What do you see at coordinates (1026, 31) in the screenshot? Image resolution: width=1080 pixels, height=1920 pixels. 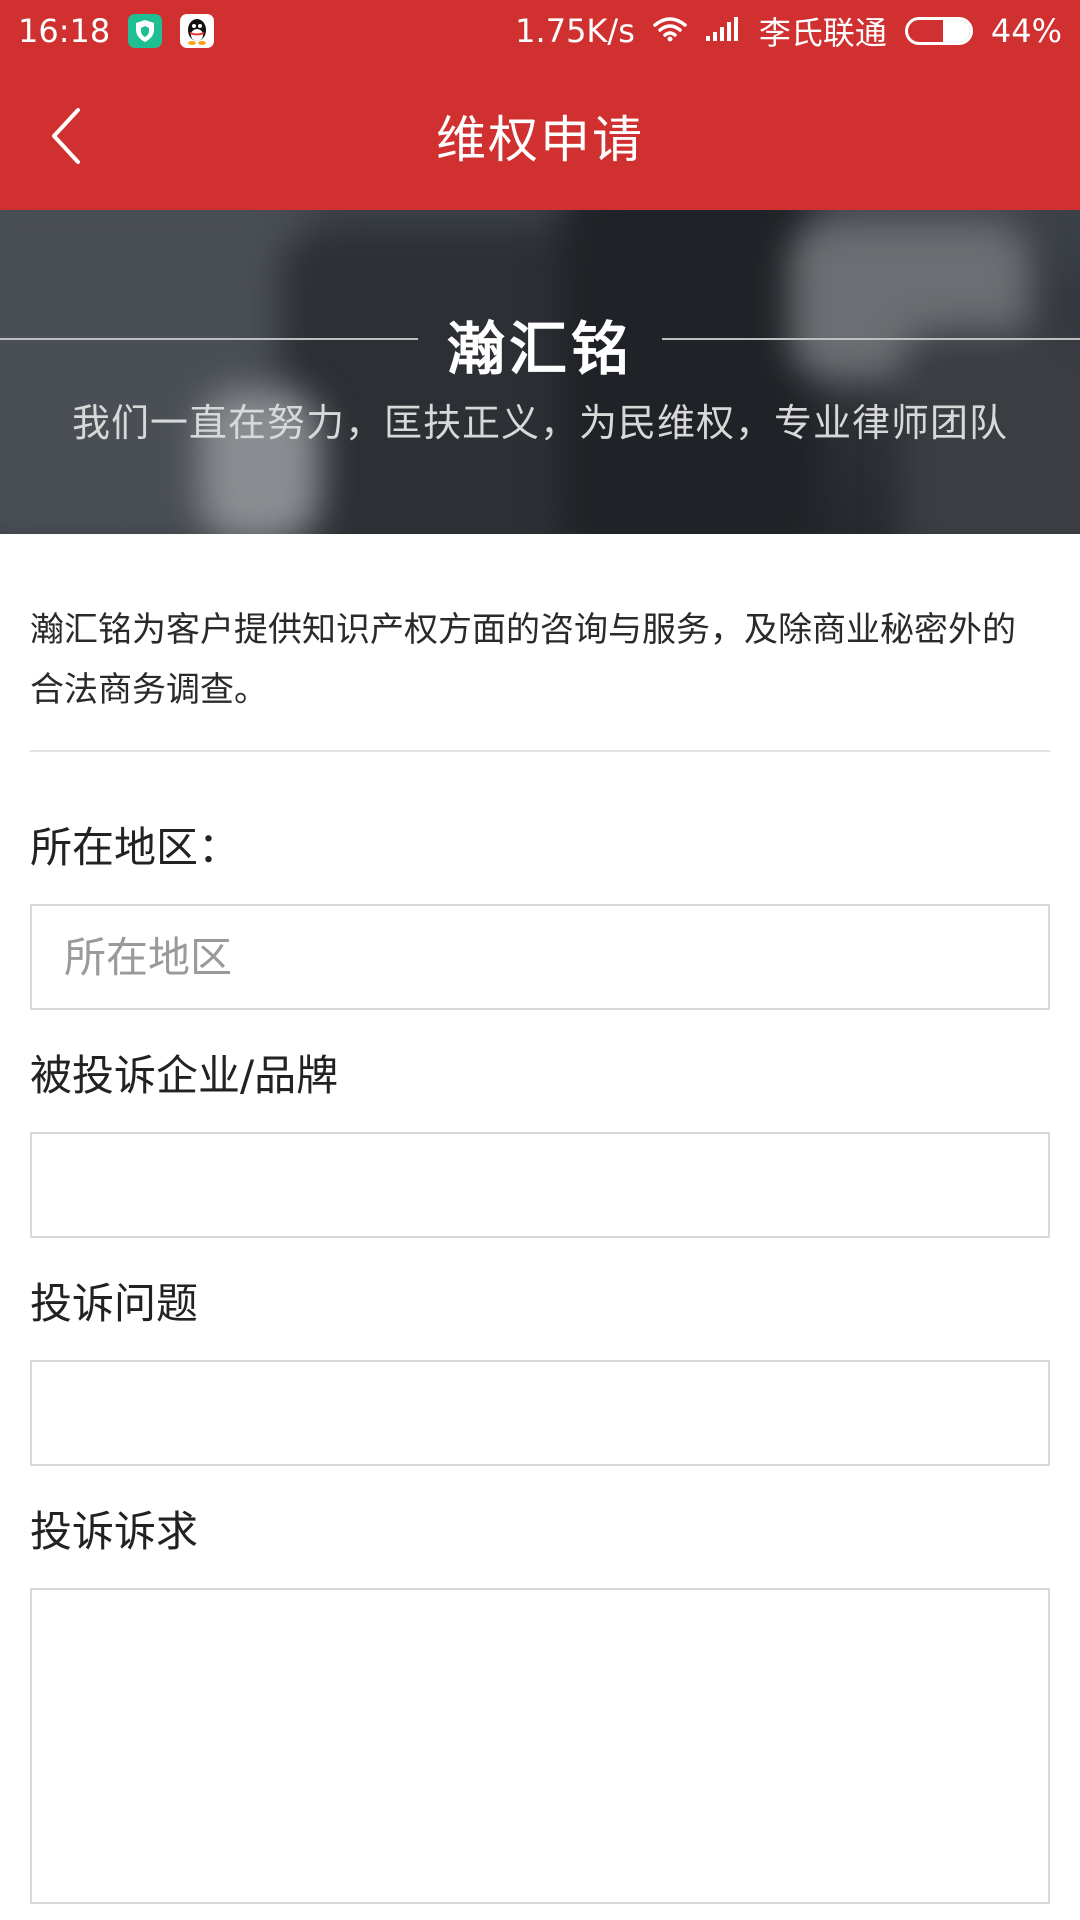 I see `battery-percent: 44%` at bounding box center [1026, 31].